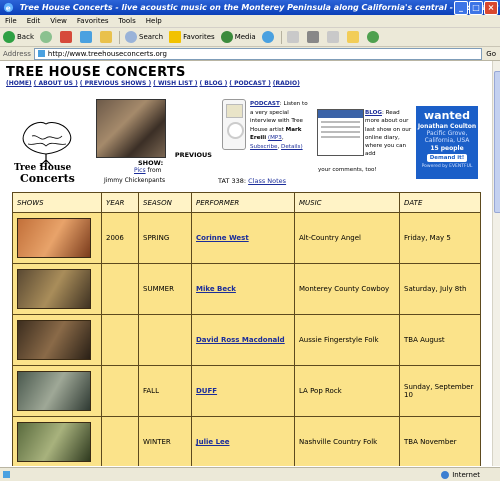  What do you see at coordinates (491, 8) in the screenshot?
I see `close-button: ×` at bounding box center [491, 8].